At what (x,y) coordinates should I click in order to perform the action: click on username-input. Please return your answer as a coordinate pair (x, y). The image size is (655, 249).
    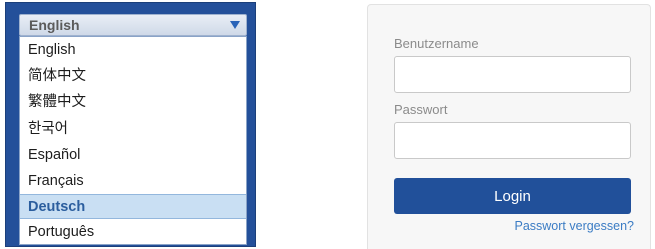
    Looking at the image, I should click on (512, 74).